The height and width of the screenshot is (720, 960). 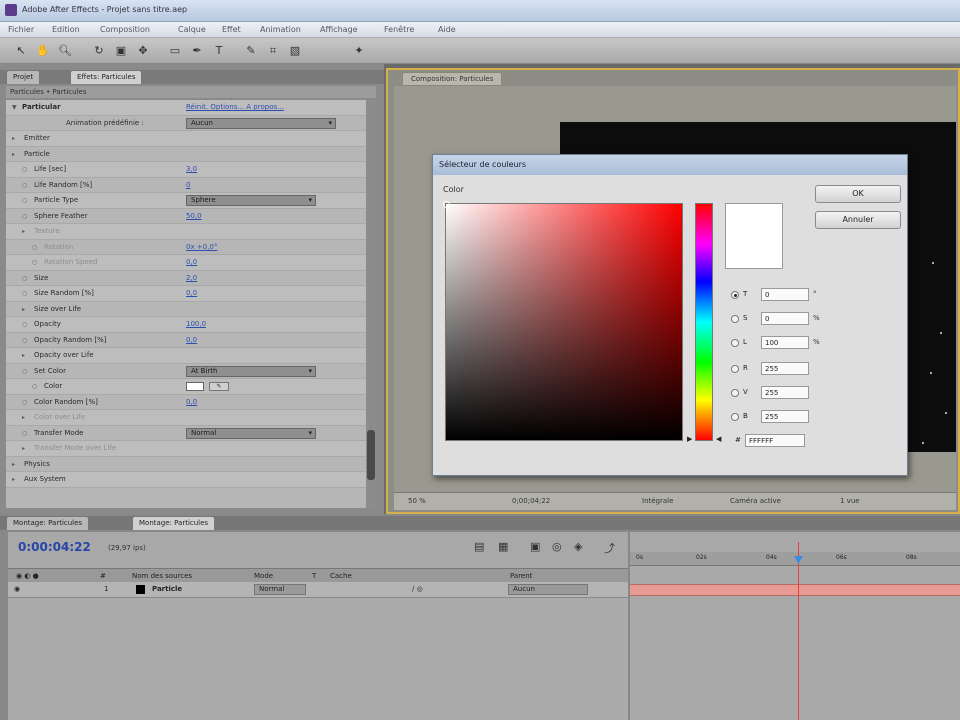 What do you see at coordinates (14, 107) in the screenshot?
I see `twirl-down-icon: ▼` at bounding box center [14, 107].